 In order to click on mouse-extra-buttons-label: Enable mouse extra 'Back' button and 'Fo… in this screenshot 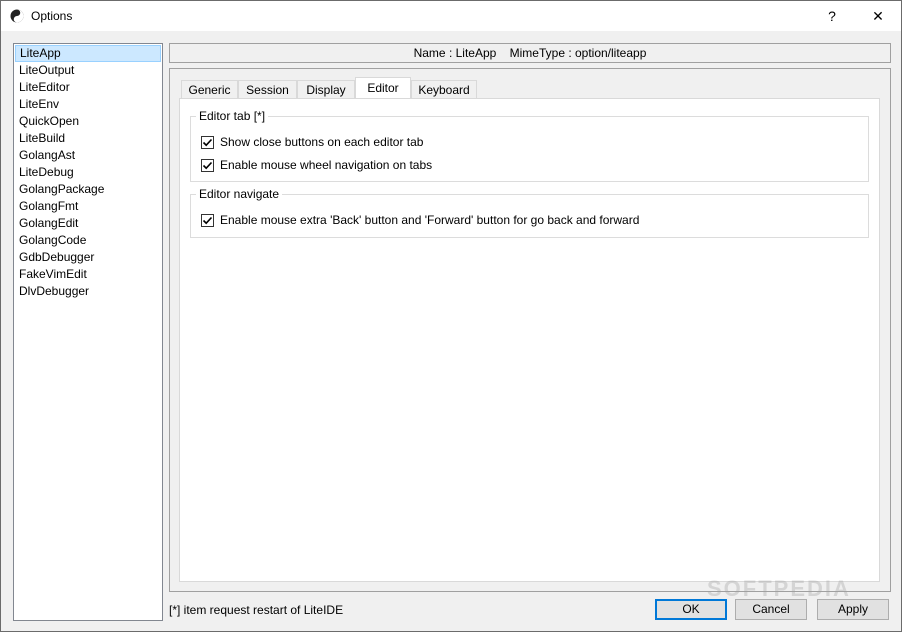, I will do `click(430, 220)`.